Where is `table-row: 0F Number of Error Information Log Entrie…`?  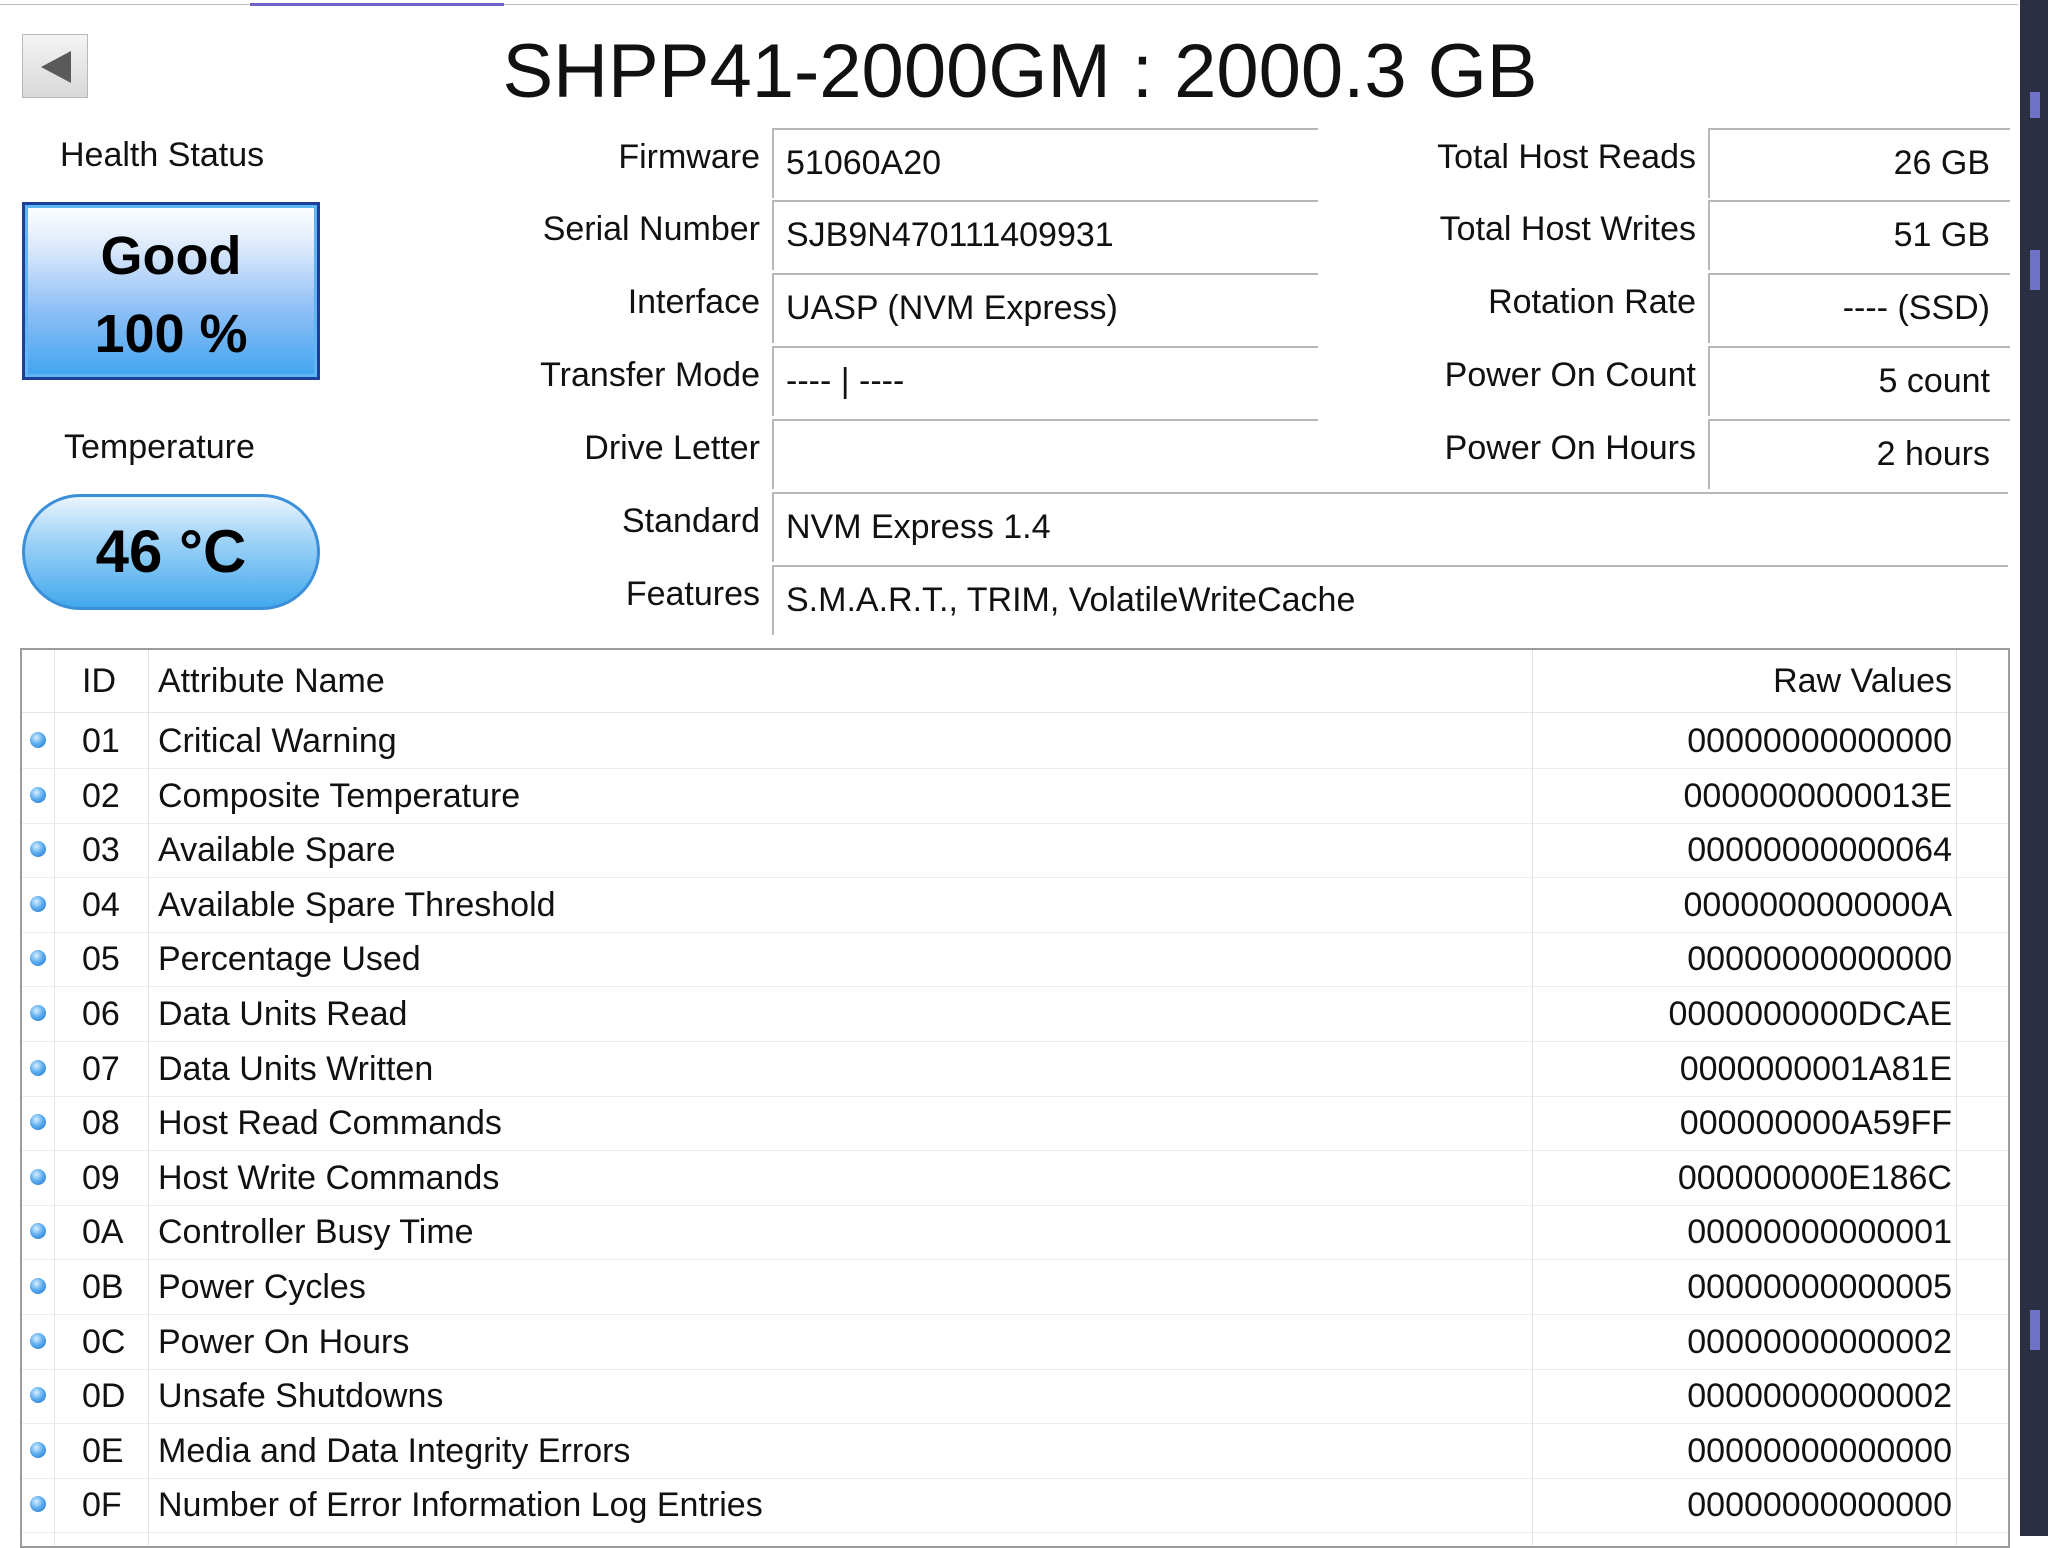
table-row: 0F Number of Error Information Log Entrie… is located at coordinates (1015, 1506).